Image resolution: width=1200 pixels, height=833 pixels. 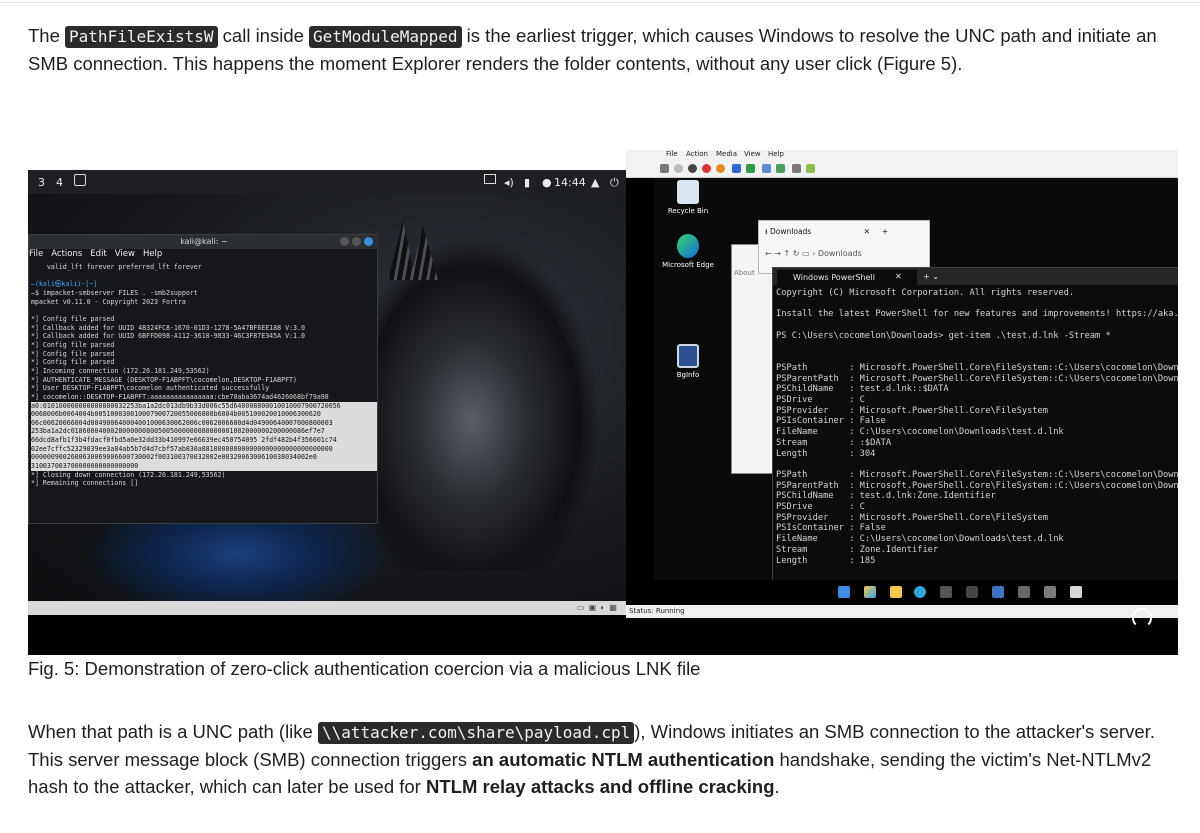 I want to click on downloads-window: ⭳ Downloads ✕ + ← → ↑ ↻ ▭ › Downloads, so click(x=844, y=247).